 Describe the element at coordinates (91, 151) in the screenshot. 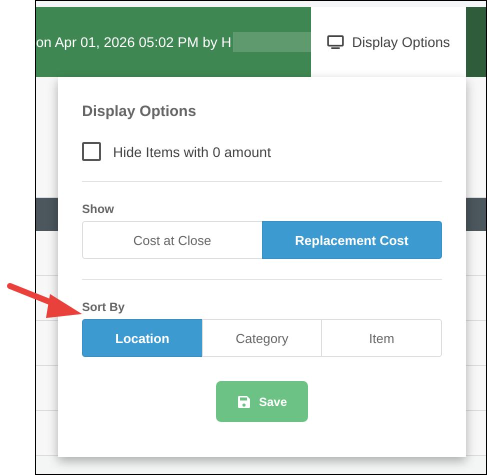

I see `checkbox` at that location.